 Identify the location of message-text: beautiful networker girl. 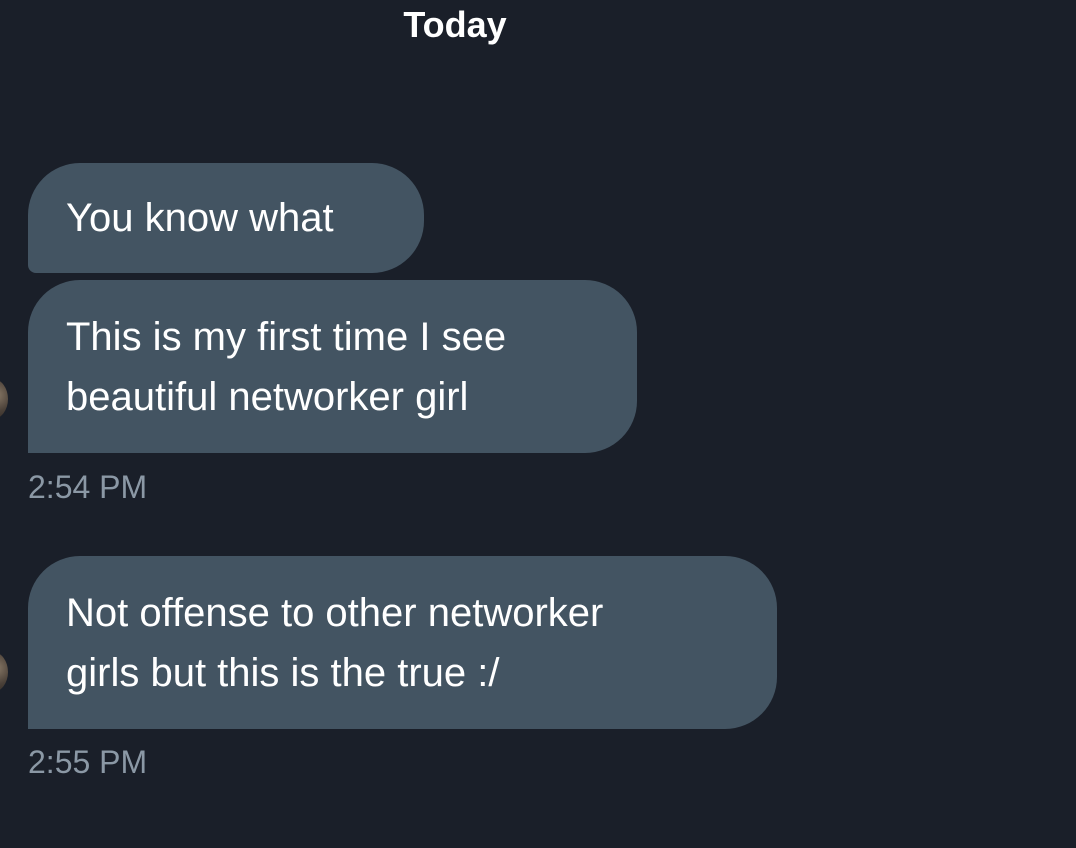
(267, 397).